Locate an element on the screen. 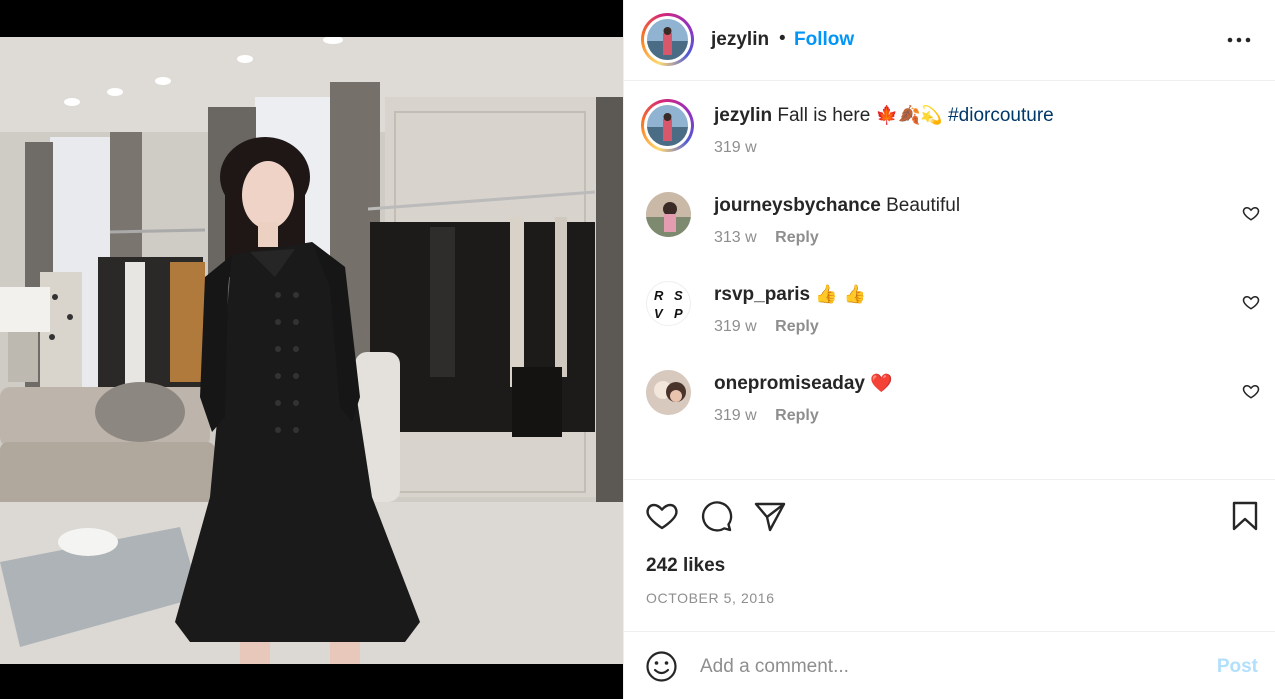 Image resolution: width=1275 pixels, height=699 pixels. caption-avatar-image is located at coordinates (667, 125).